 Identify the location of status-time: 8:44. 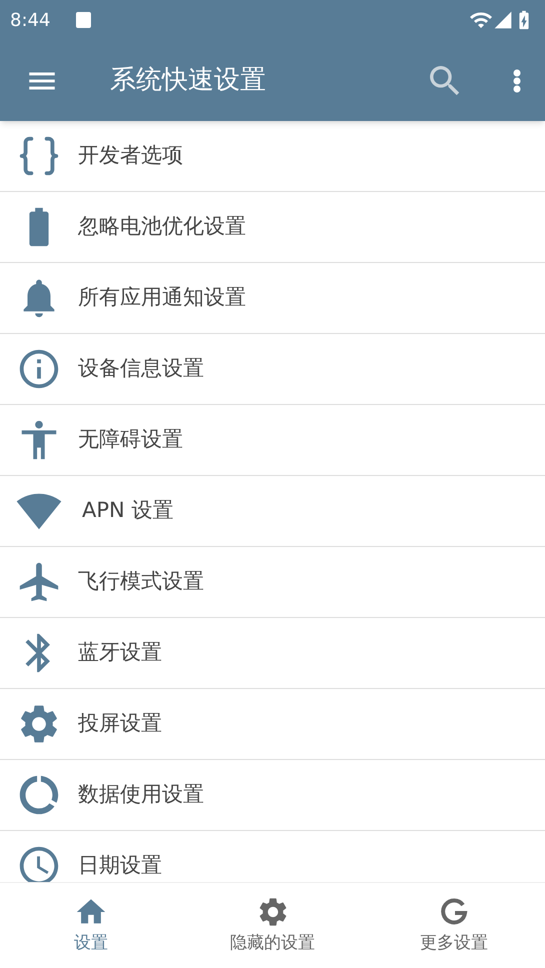
(30, 20).